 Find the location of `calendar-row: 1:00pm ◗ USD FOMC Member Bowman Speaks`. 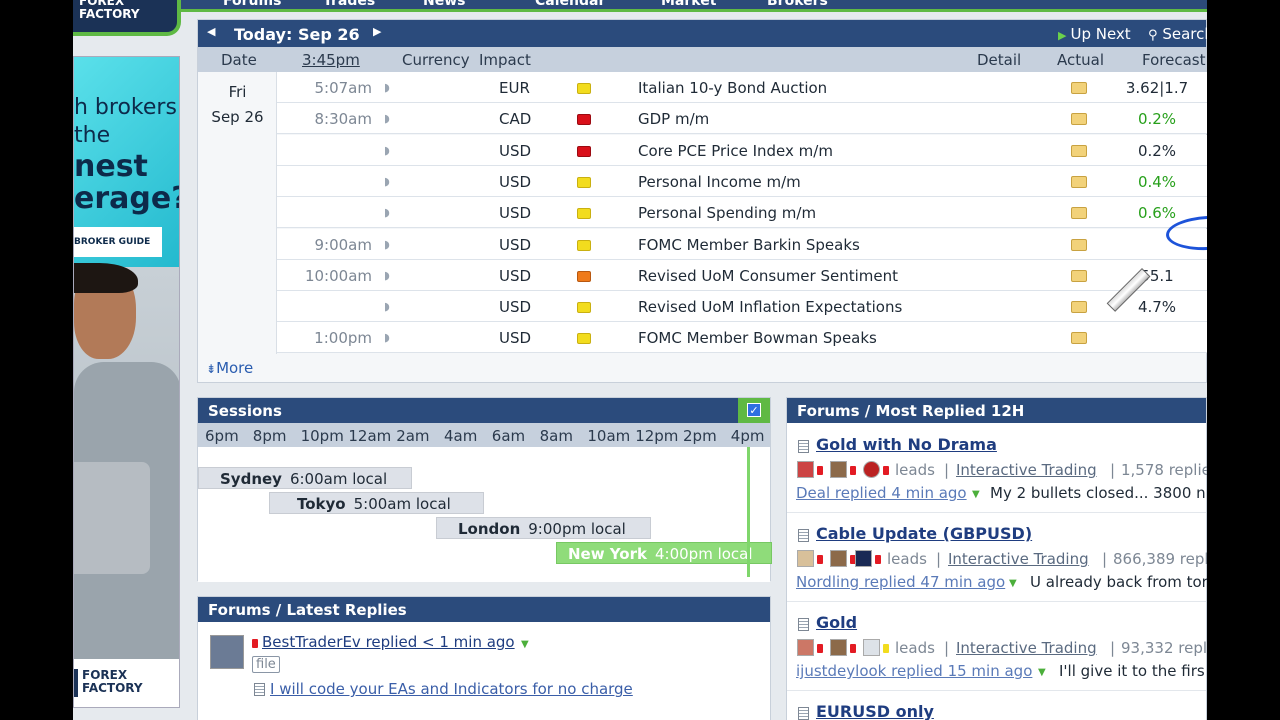

calendar-row: 1:00pm ◗ USD FOMC Member Bowman Speaks is located at coordinates (742, 338).